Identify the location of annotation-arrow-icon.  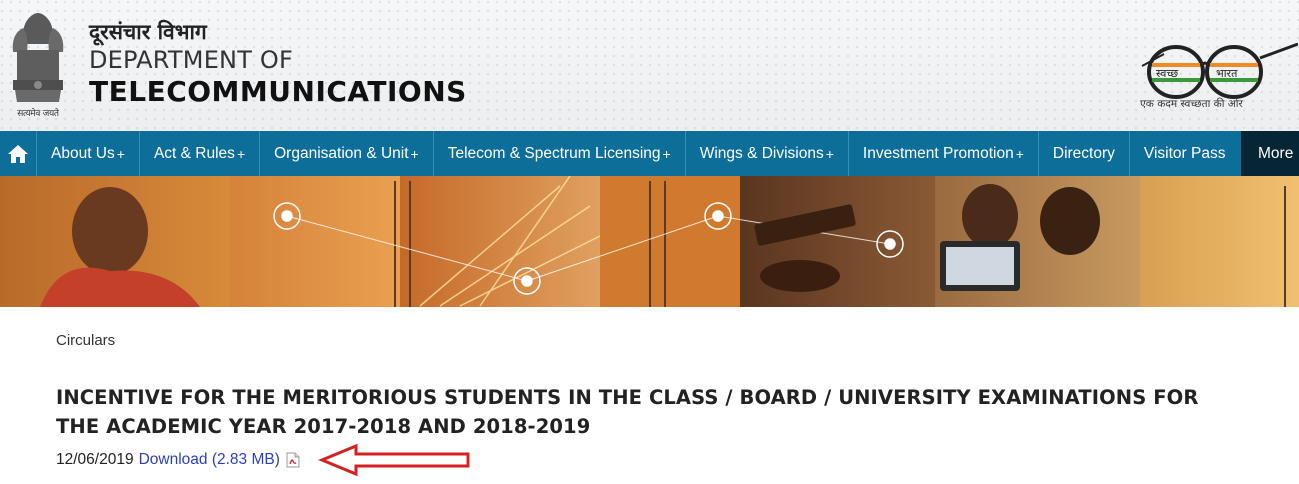
(394, 460).